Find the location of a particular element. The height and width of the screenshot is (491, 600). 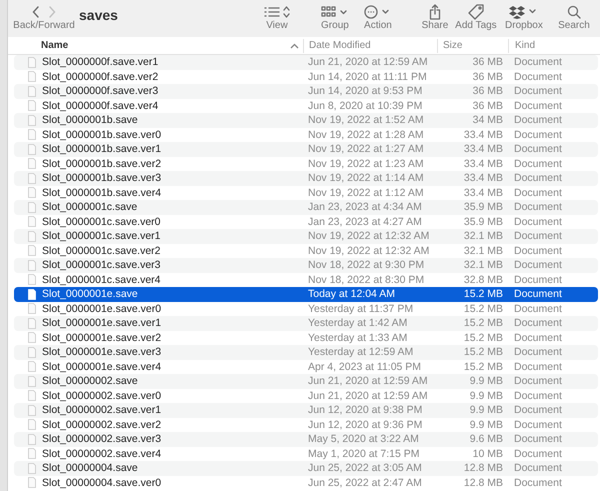

file-row: Slot_00000002.save.ver1 Jun 12, 2020 at 9:38 PM 9.9 MB Document is located at coordinates (306, 410).